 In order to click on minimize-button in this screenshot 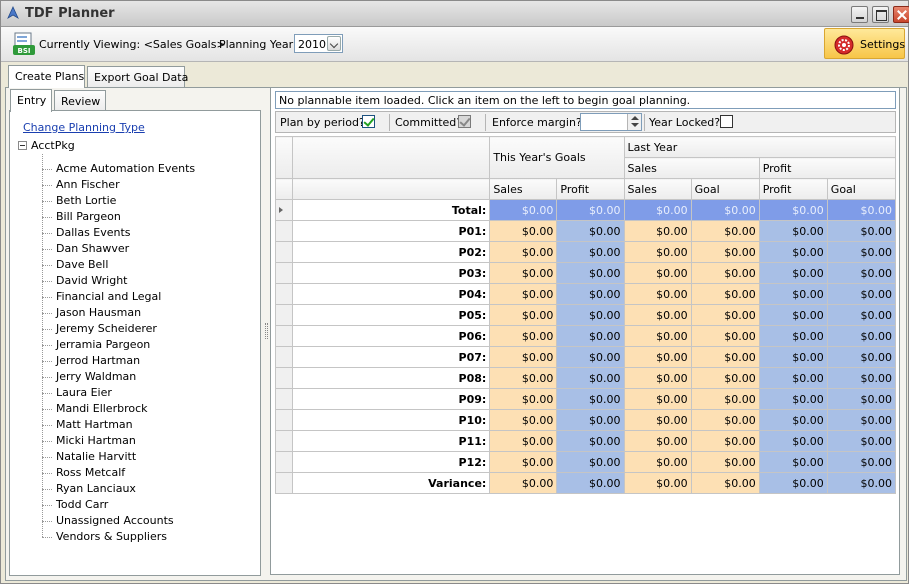, I will do `click(859, 14)`.